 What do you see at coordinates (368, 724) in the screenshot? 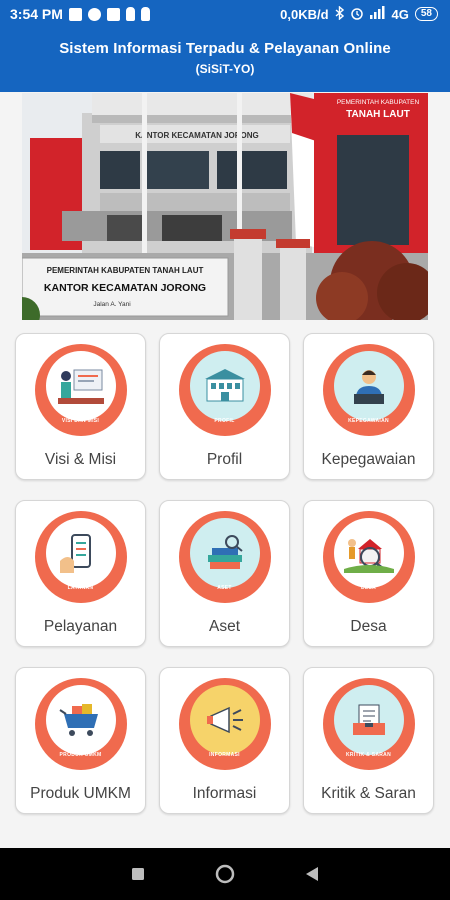
I see `feedback-icon: KRITIK & SARAN` at bounding box center [368, 724].